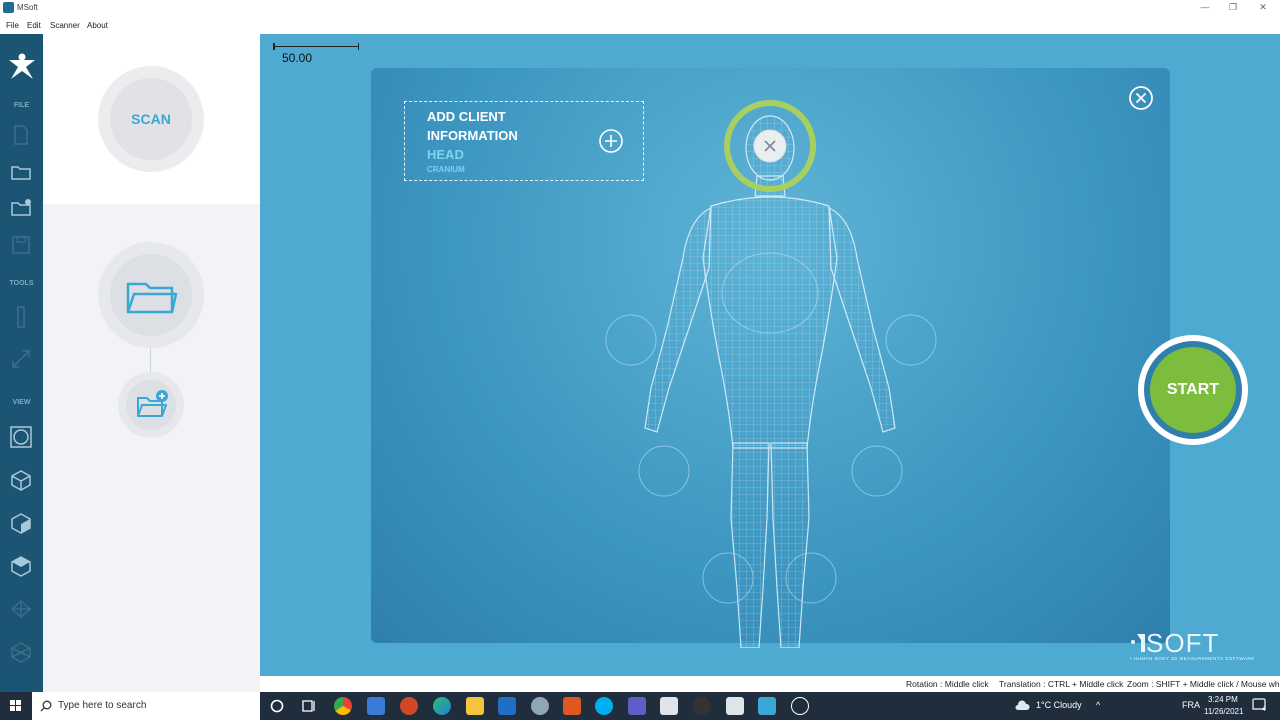 The image size is (1280, 720). Describe the element at coordinates (97, 25) in the screenshot. I see `menu-about: About` at that location.